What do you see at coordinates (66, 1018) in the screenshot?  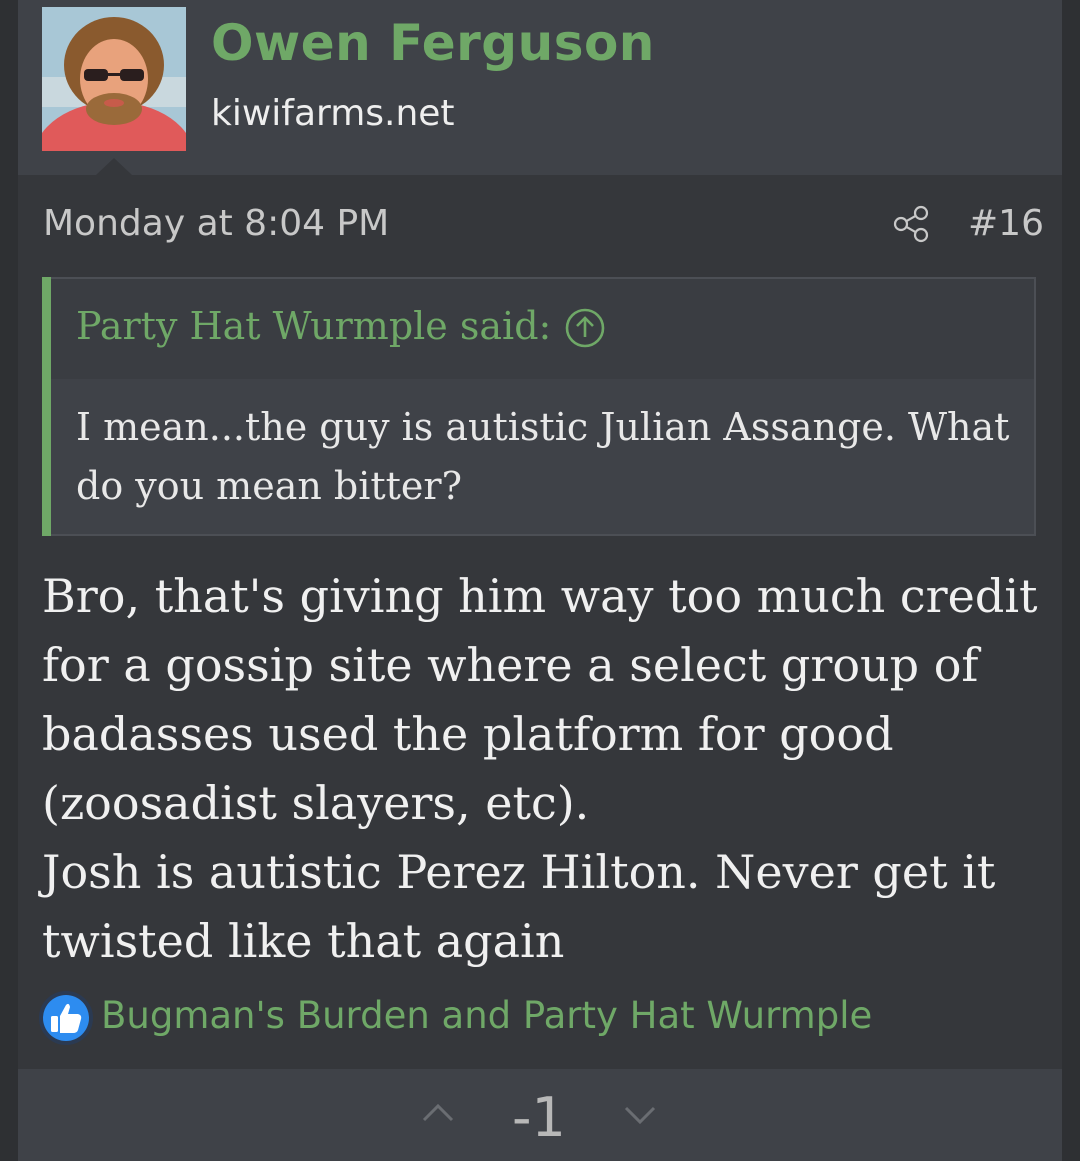 I see `thumbs-up-icon` at bounding box center [66, 1018].